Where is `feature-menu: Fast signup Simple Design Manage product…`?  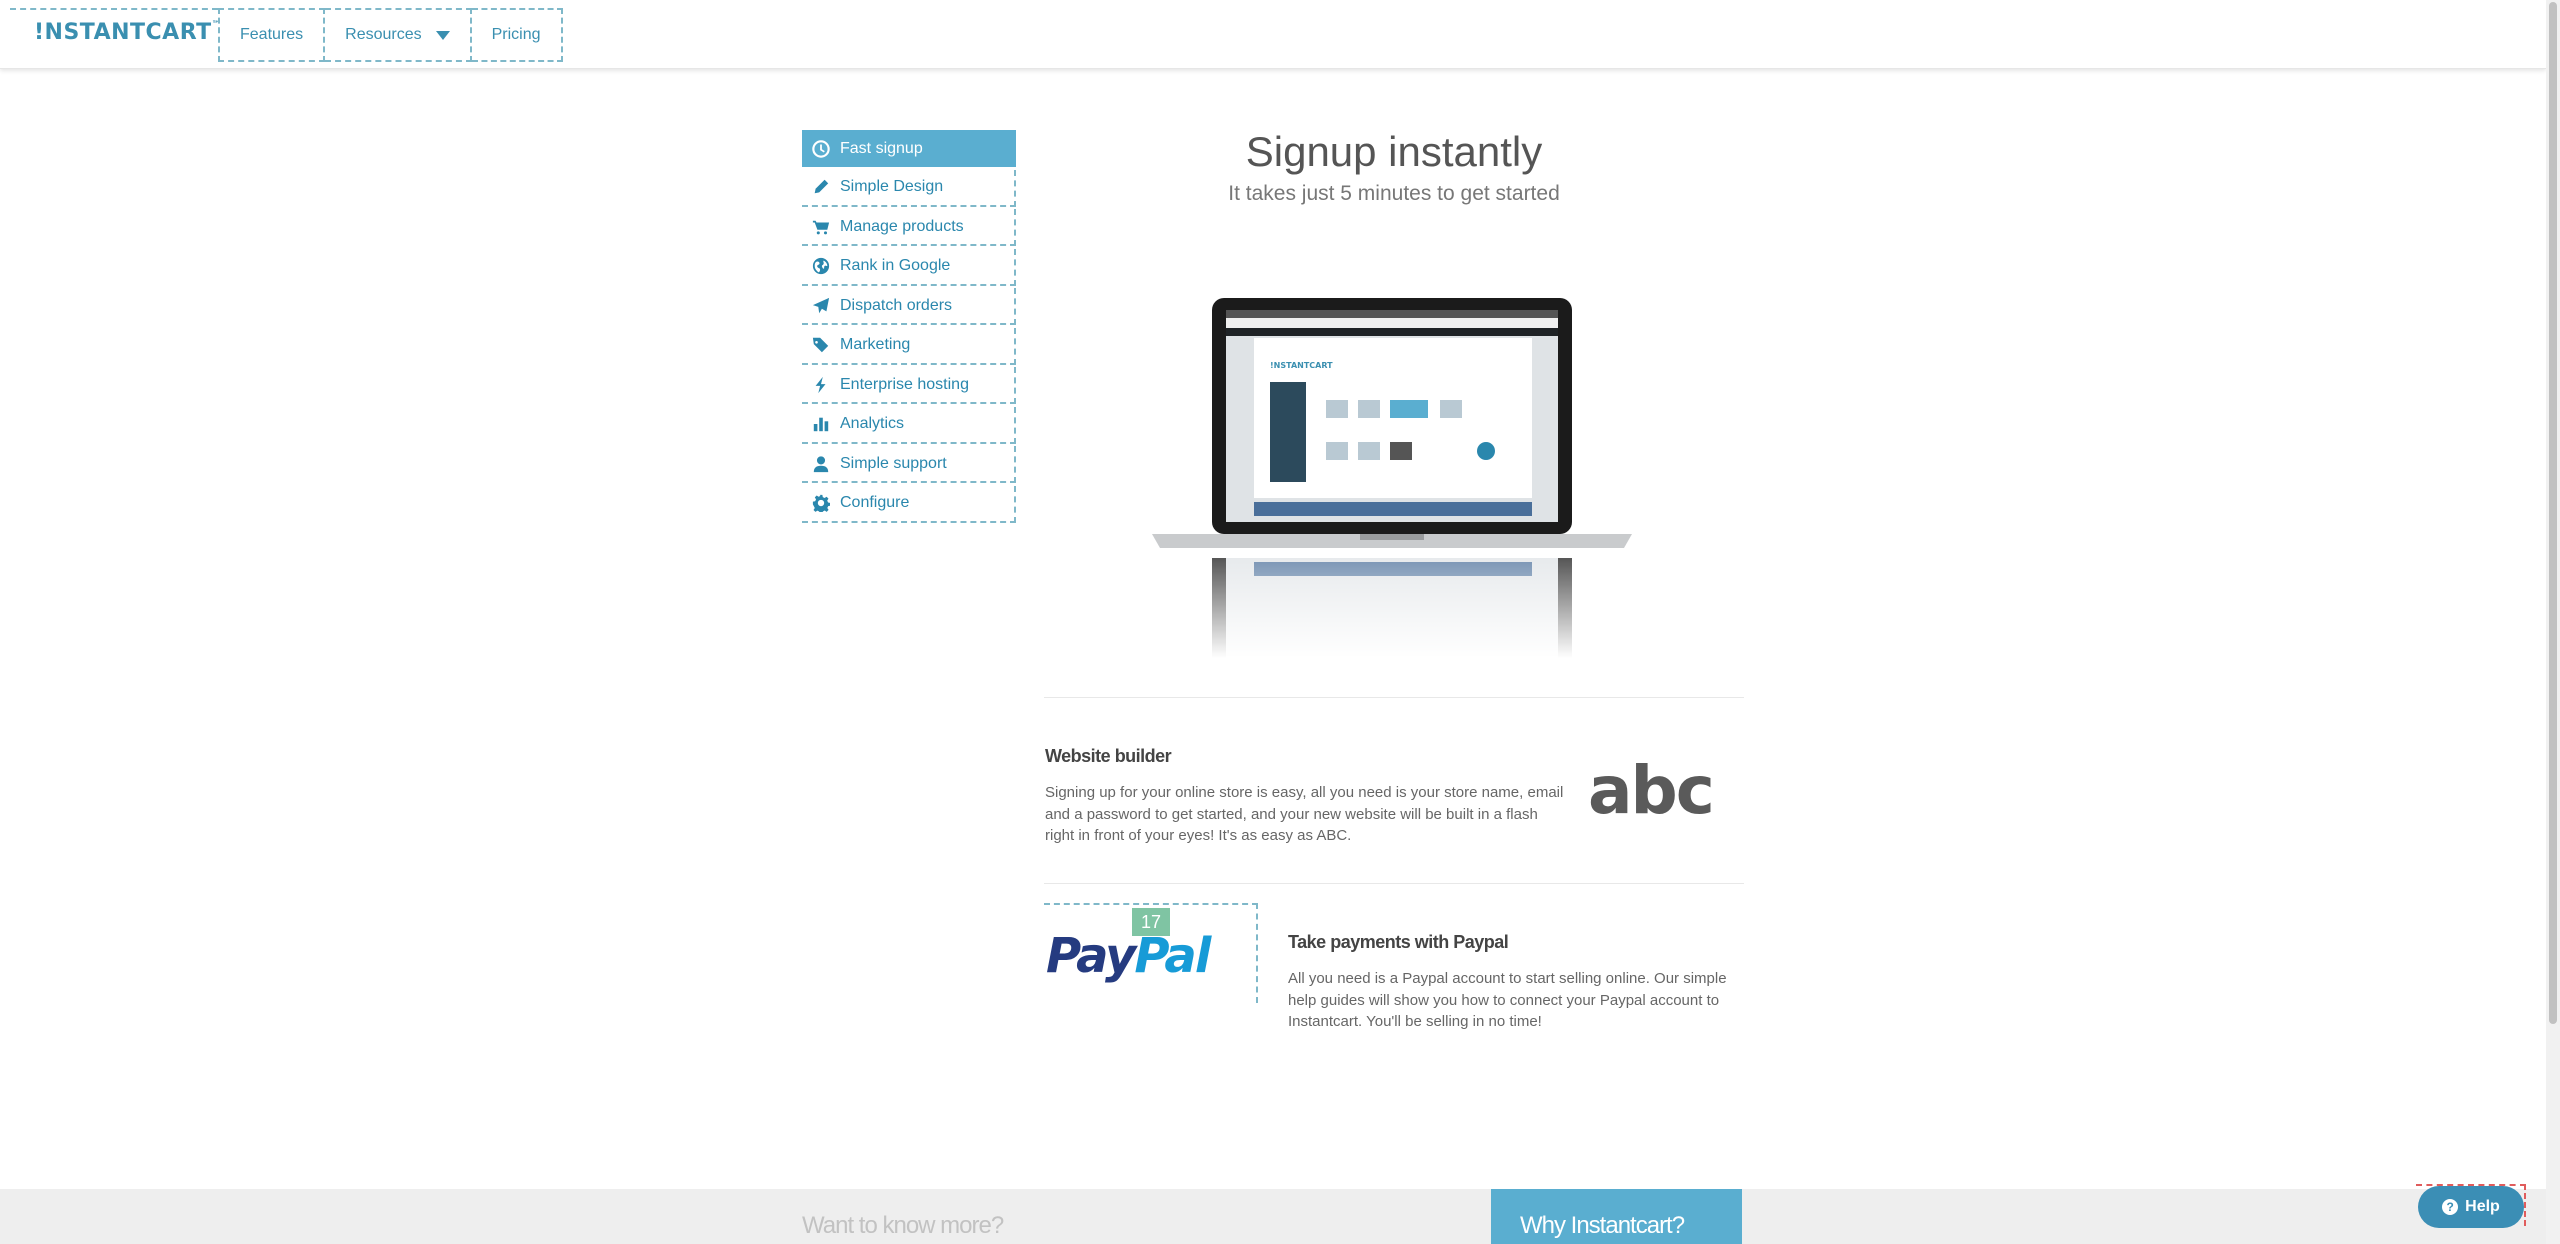 feature-menu: Fast signup Simple Design Manage product… is located at coordinates (909, 327).